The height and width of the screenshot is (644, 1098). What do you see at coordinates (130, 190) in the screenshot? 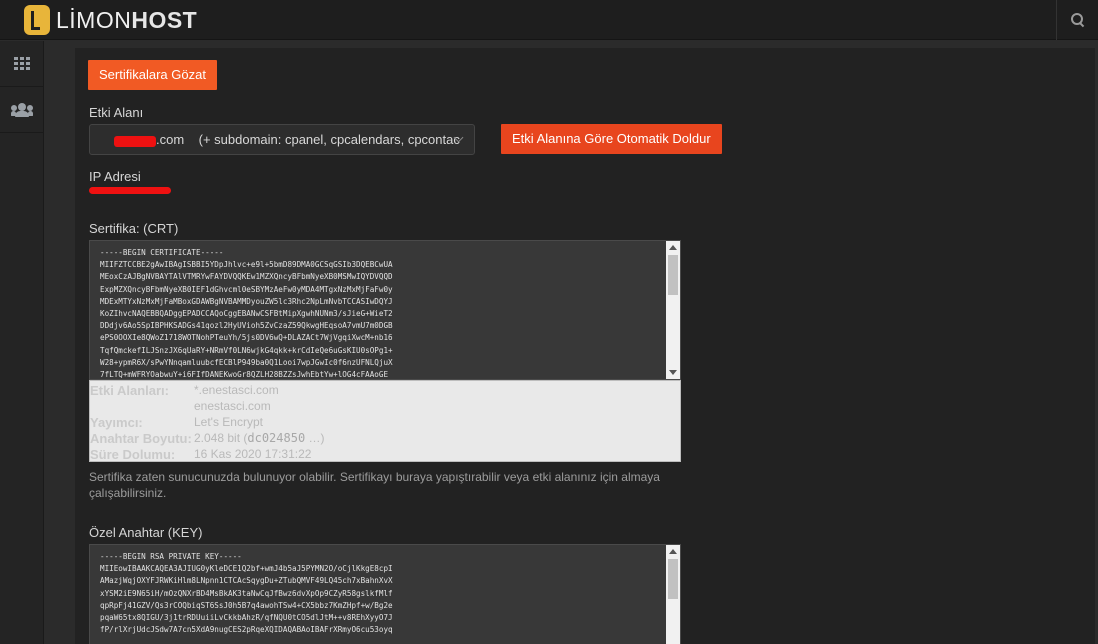
I see `redacted-ip` at bounding box center [130, 190].